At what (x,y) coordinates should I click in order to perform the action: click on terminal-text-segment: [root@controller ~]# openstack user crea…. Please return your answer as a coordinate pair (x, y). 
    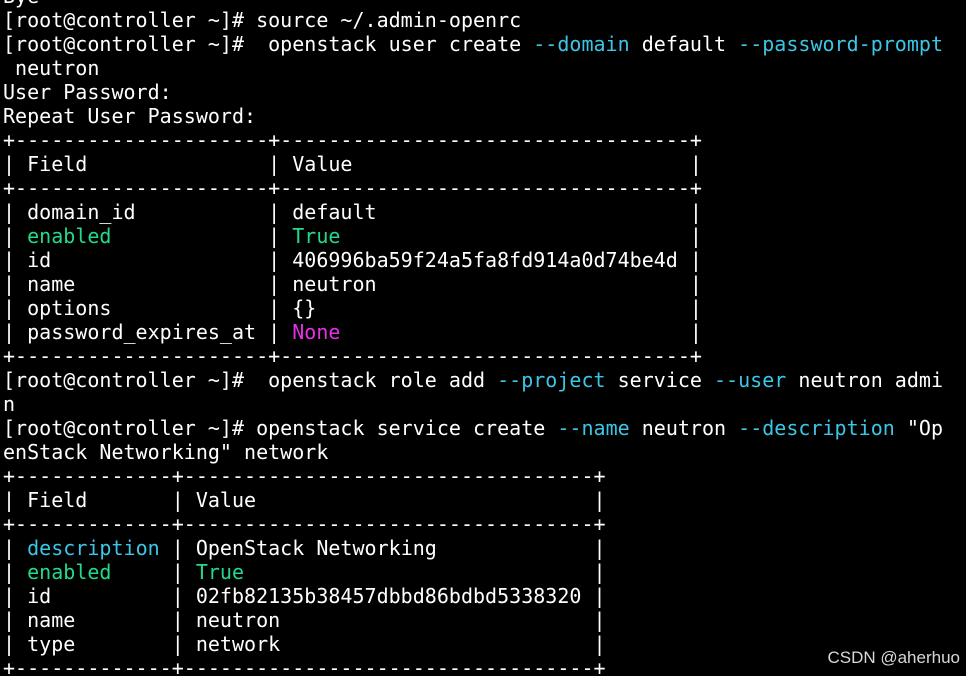
    Looking at the image, I should click on (268, 44).